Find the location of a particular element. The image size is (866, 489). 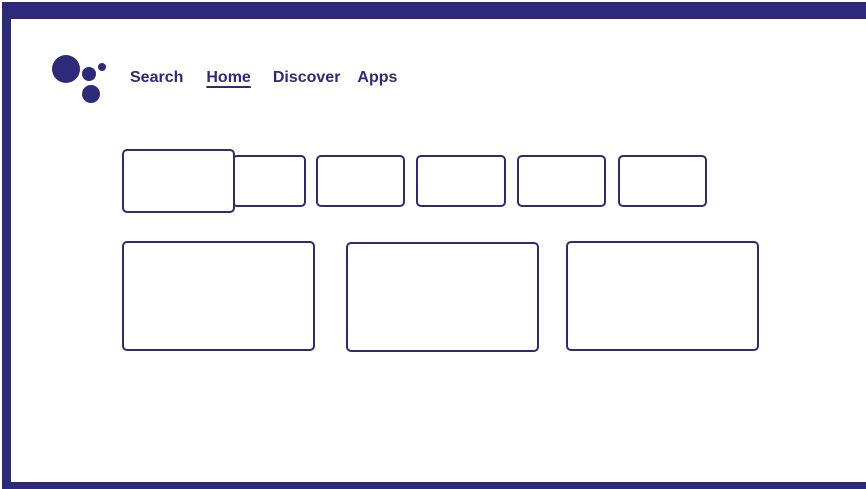

tab-search: Search is located at coordinates (156, 78).